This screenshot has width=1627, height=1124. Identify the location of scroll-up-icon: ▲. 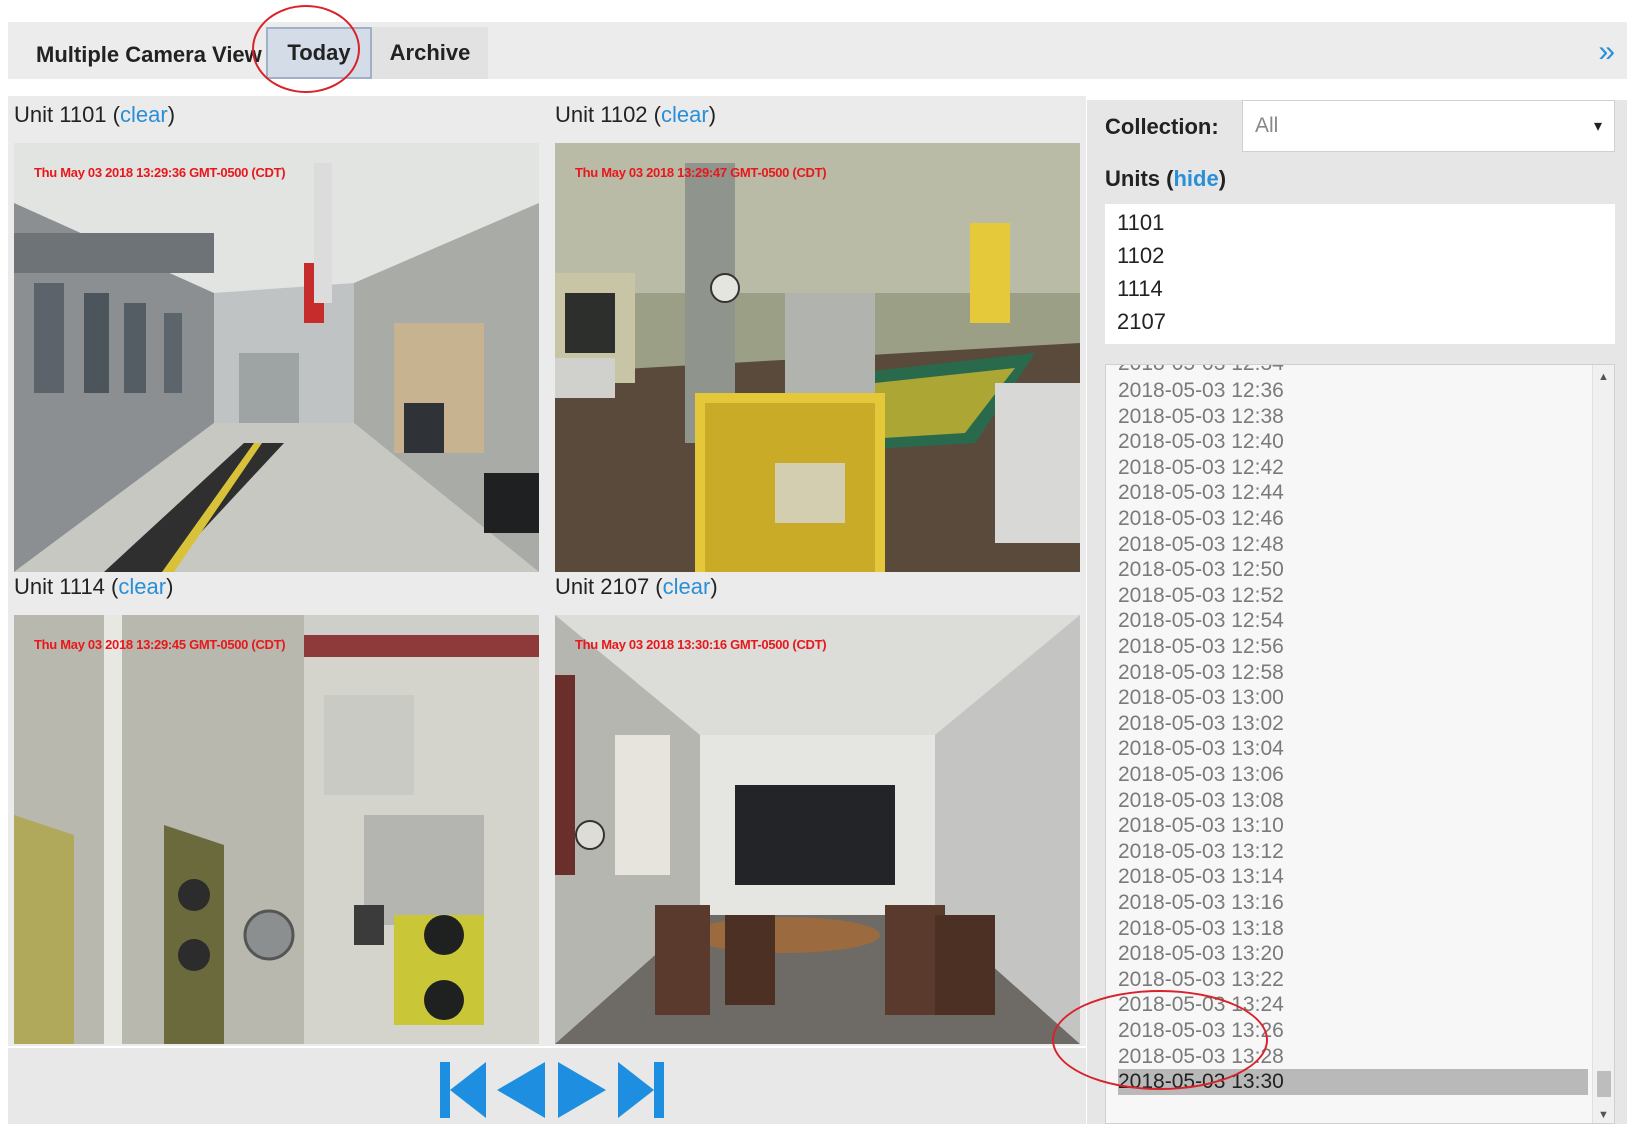
(1603, 377).